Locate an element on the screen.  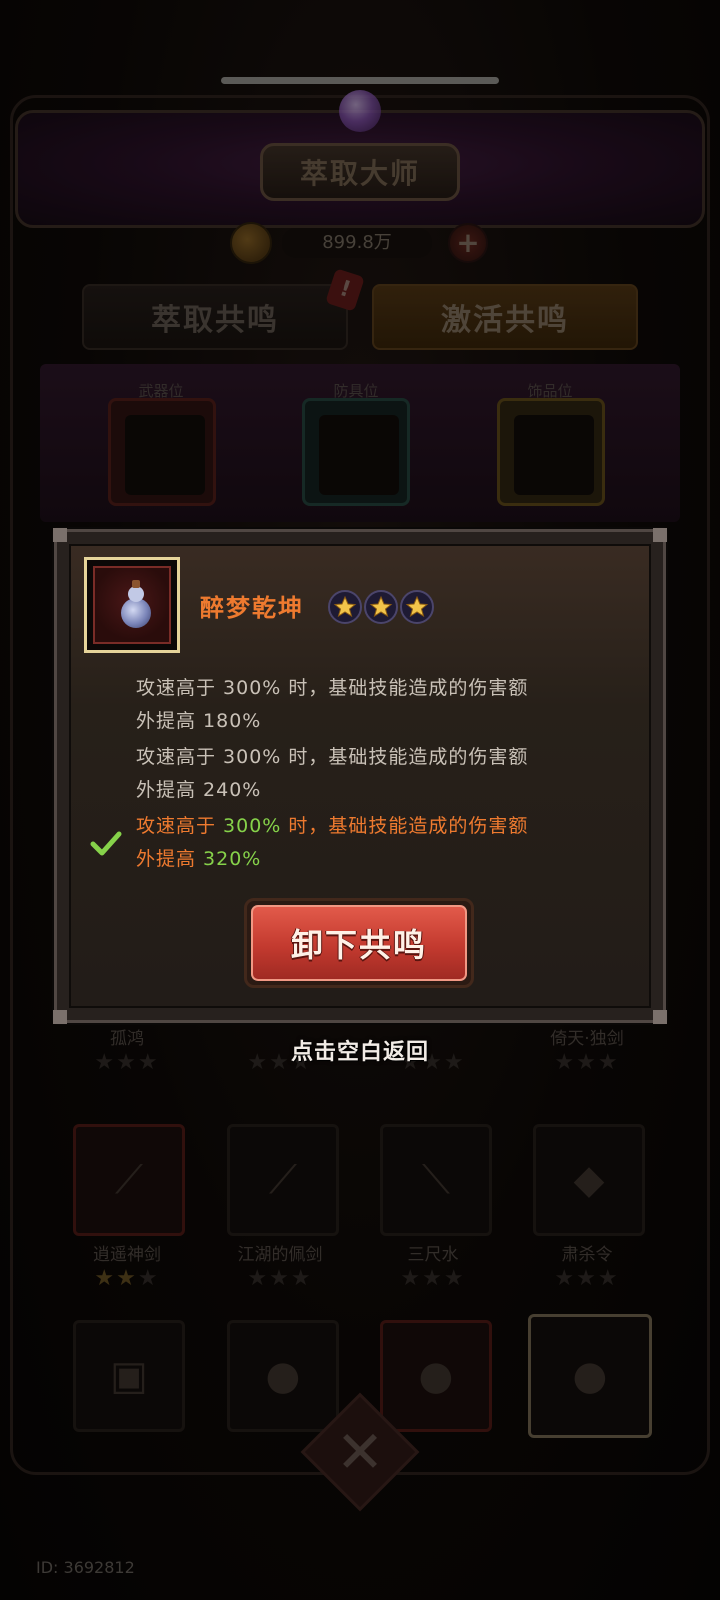
button-label: 卸下共鸣 is located at coordinates (358, 945).